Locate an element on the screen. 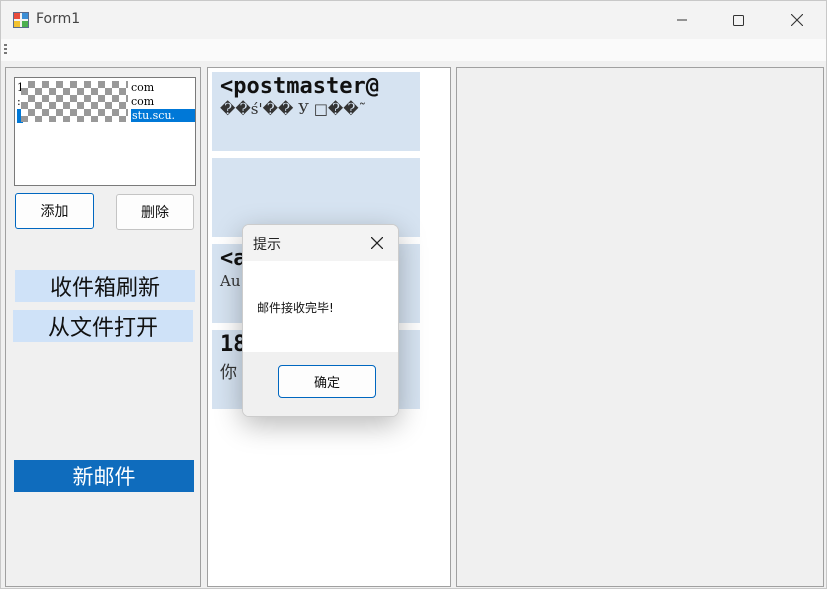 This screenshot has width=827, height=589. minimize-icon is located at coordinates (682, 20).